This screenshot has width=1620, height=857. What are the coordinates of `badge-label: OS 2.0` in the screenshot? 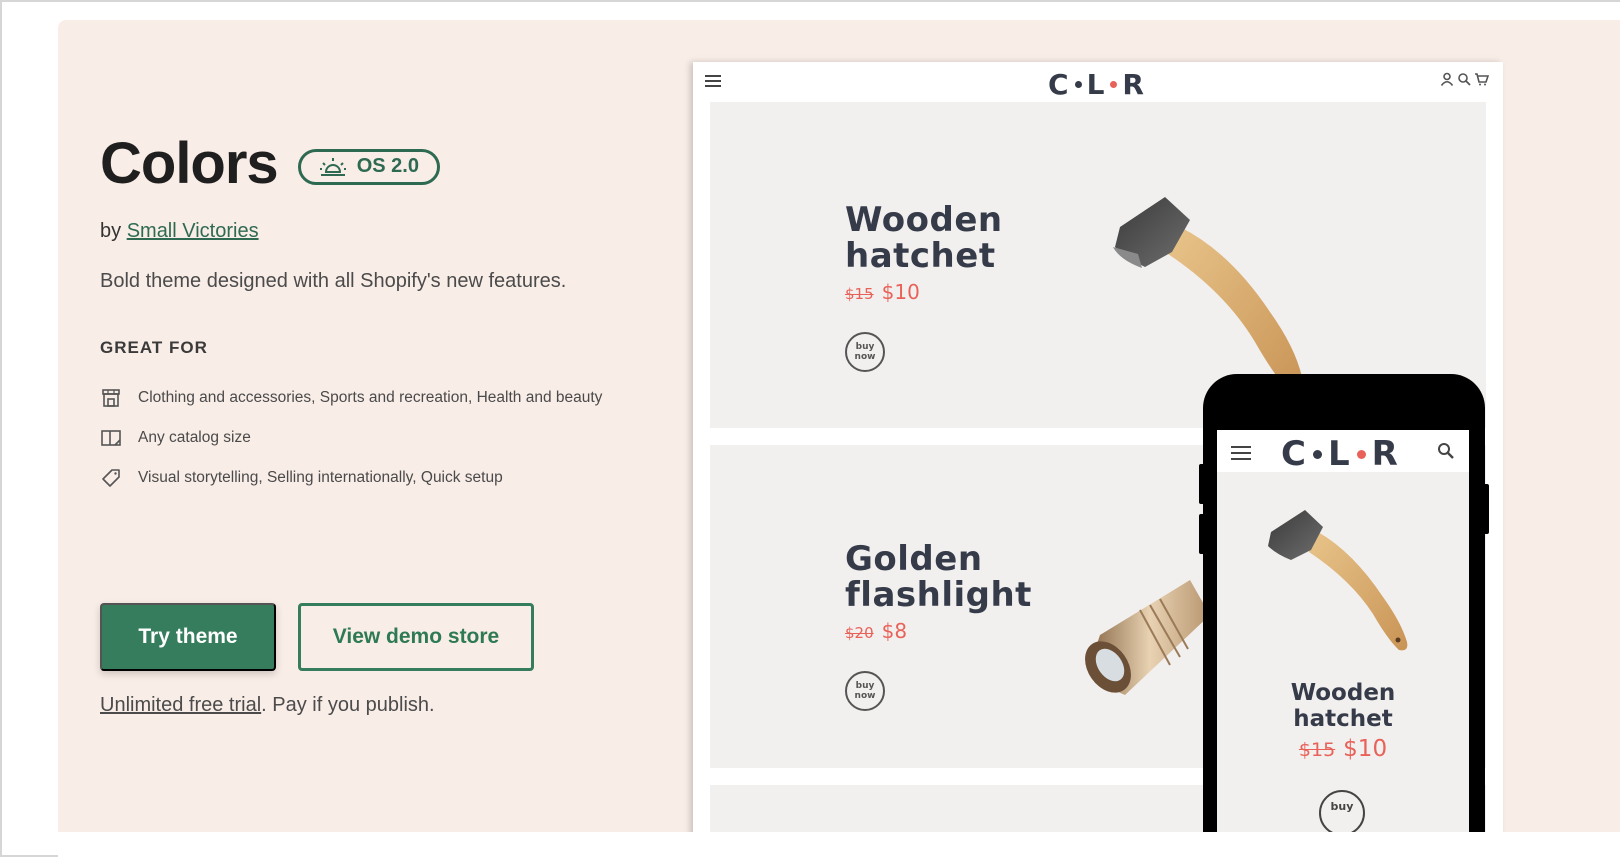 It's located at (387, 166).